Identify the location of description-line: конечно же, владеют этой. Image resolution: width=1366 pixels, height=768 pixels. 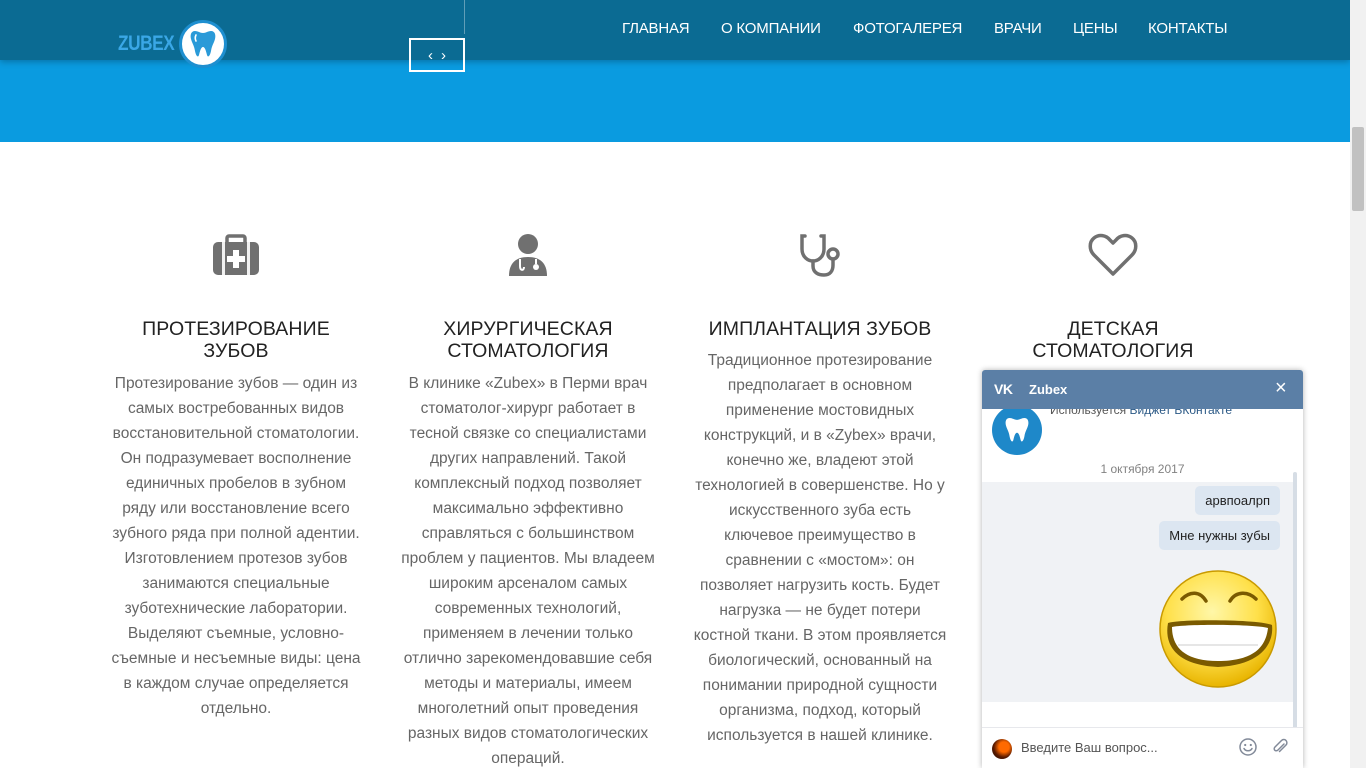
(820, 460).